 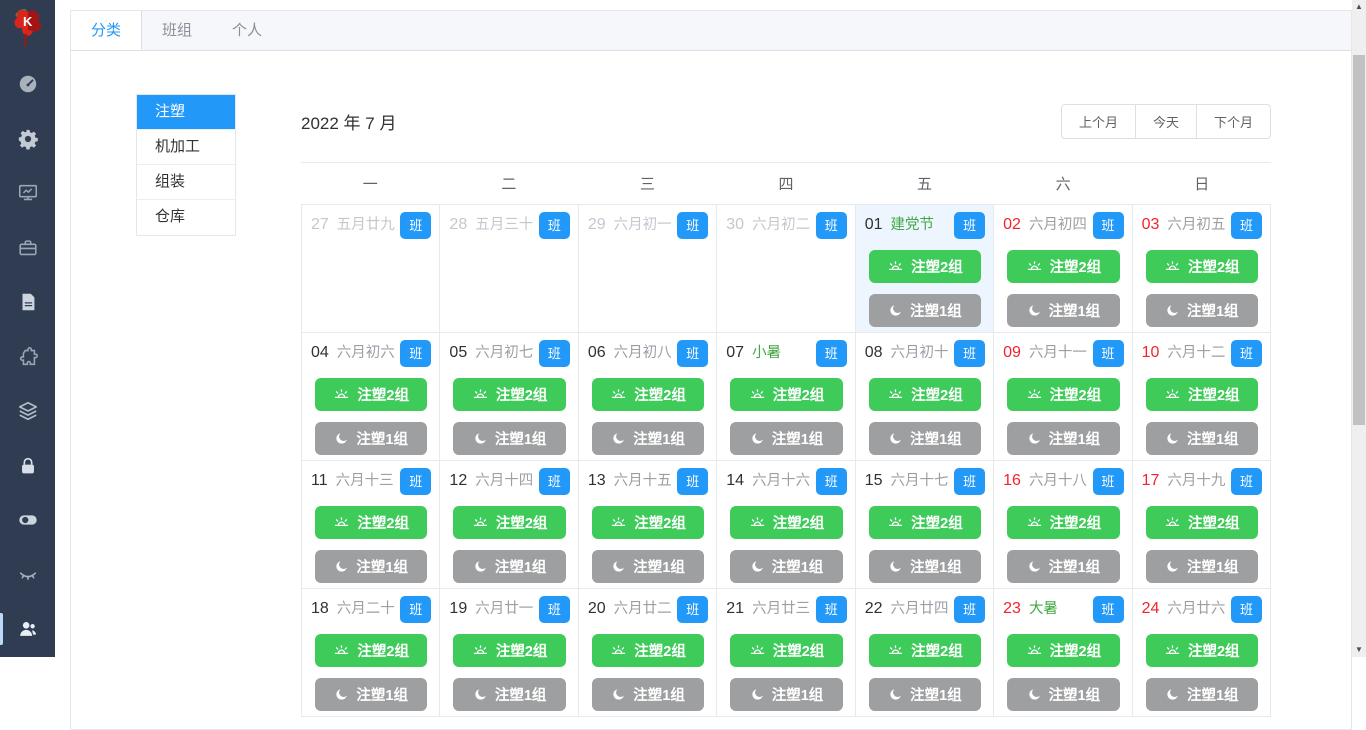 What do you see at coordinates (1098, 121) in the screenshot?
I see `prev-month-button: 上个月` at bounding box center [1098, 121].